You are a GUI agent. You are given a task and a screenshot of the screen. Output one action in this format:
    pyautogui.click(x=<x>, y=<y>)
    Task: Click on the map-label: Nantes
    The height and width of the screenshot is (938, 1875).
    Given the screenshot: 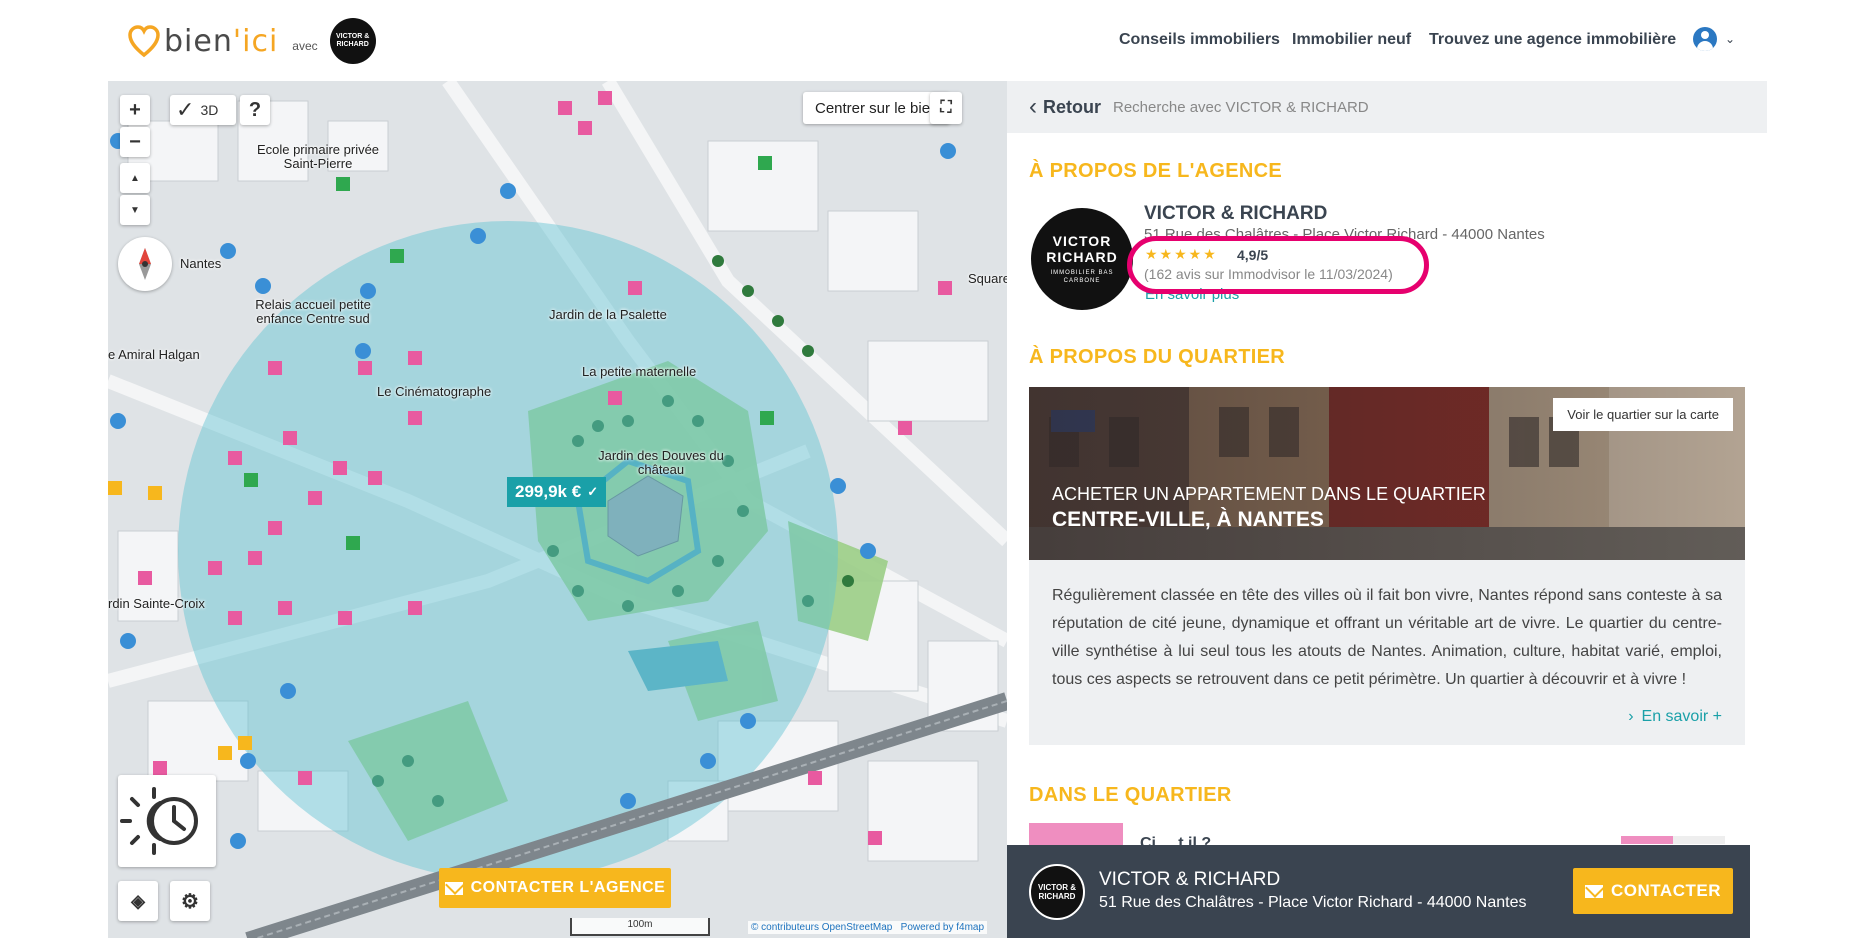 What is the action you would take?
    pyautogui.click(x=201, y=263)
    